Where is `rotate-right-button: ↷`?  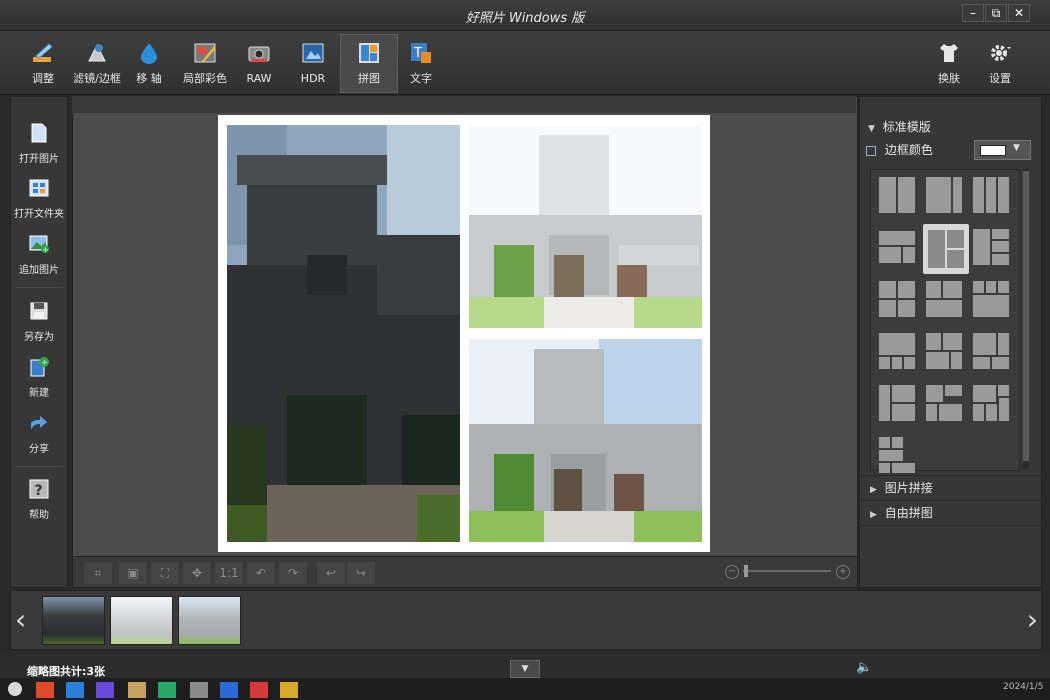
rotate-right-button: ↷ is located at coordinates (293, 573).